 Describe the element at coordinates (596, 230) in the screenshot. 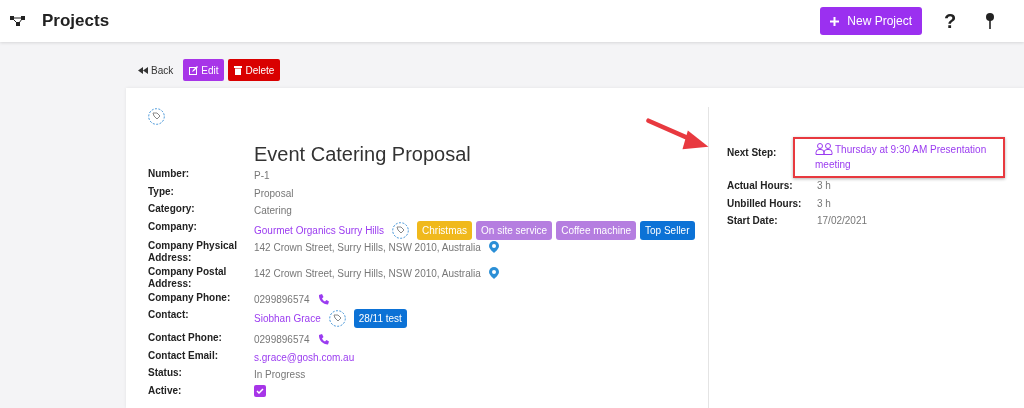

I see `tag-label: Coffee machine` at that location.